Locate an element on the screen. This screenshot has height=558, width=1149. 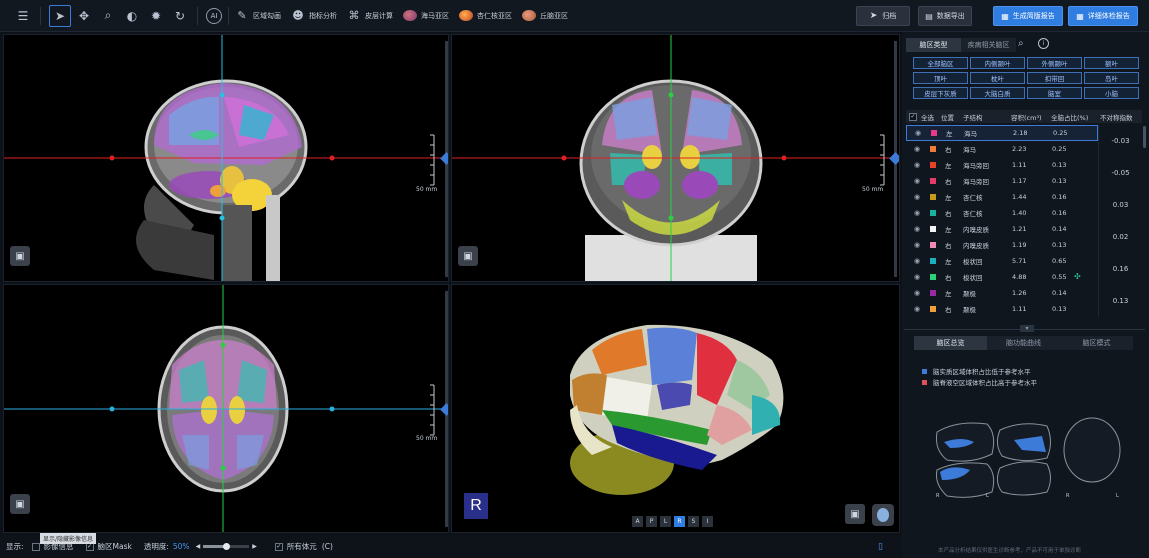
region-filter-button: 枕叶 is located at coordinates (997, 78).